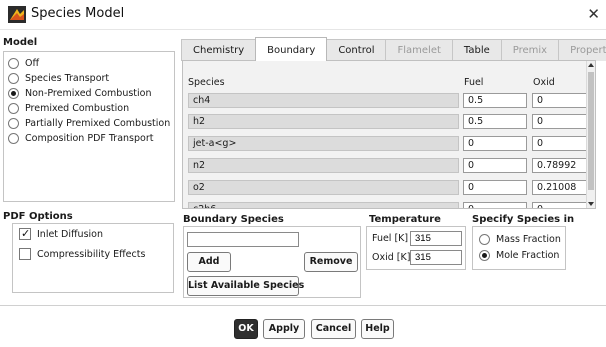 Image resolution: width=606 pixels, height=347 pixels. Describe the element at coordinates (474, 82) in the screenshot. I see `column-header-fuel: Fuel` at that location.